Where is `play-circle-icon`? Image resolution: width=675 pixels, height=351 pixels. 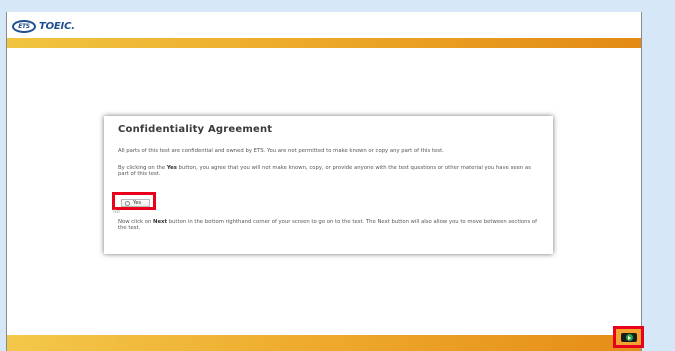 play-circle-icon is located at coordinates (629, 337).